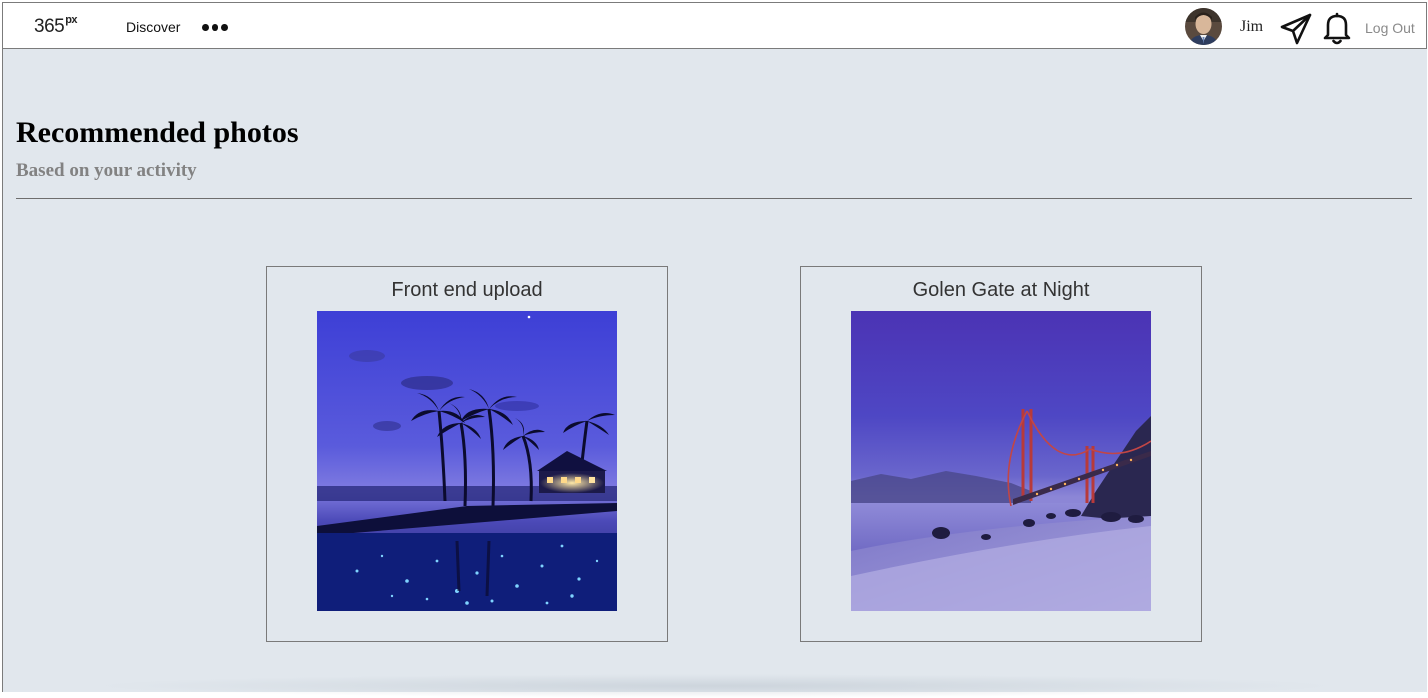 Image resolution: width=1428 pixels, height=698 pixels. What do you see at coordinates (467, 290) in the screenshot?
I see `photo-card-title: Front end upload` at bounding box center [467, 290].